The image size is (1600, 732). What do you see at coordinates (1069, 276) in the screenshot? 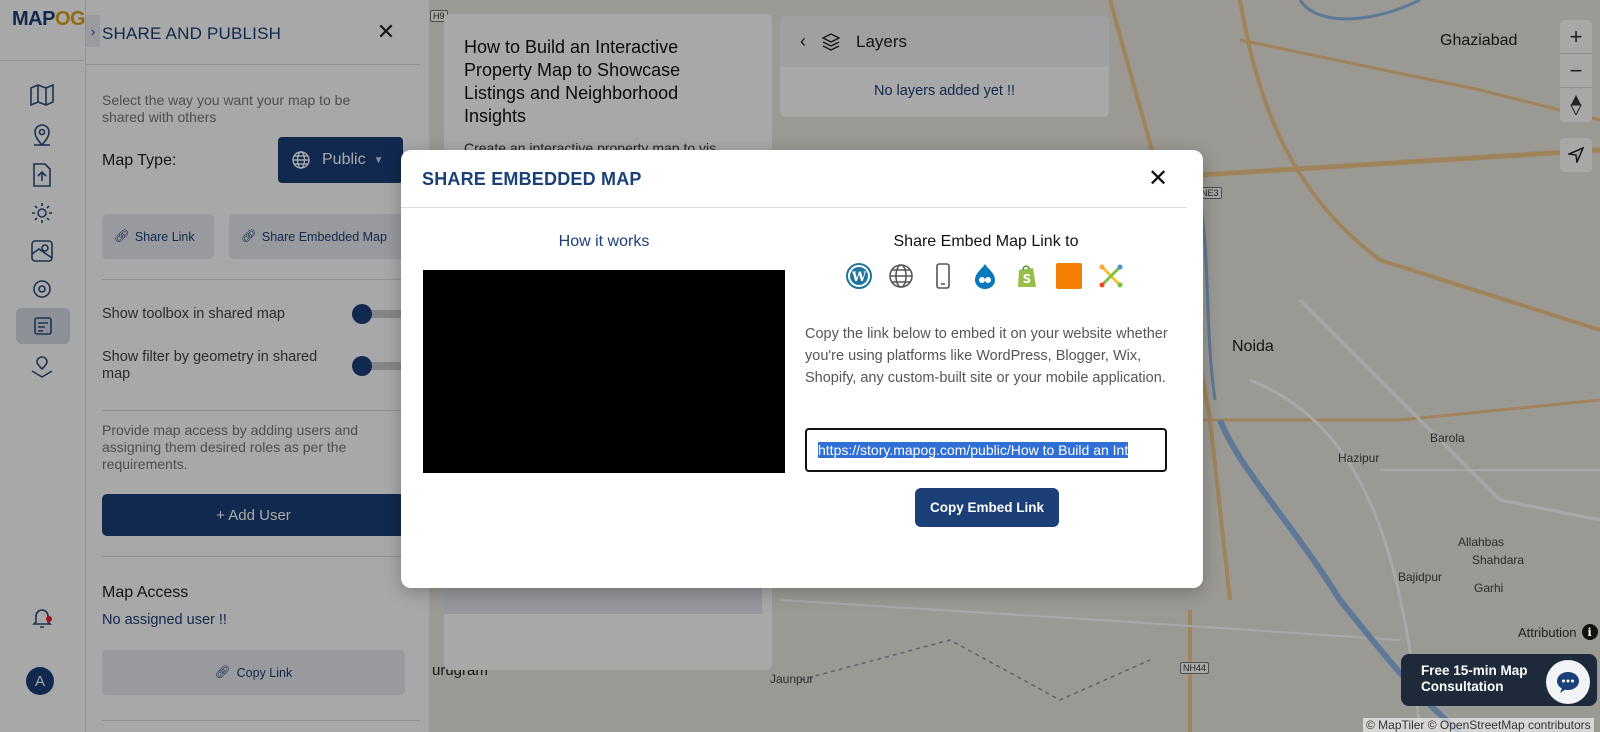
I see `blogger-icon` at bounding box center [1069, 276].